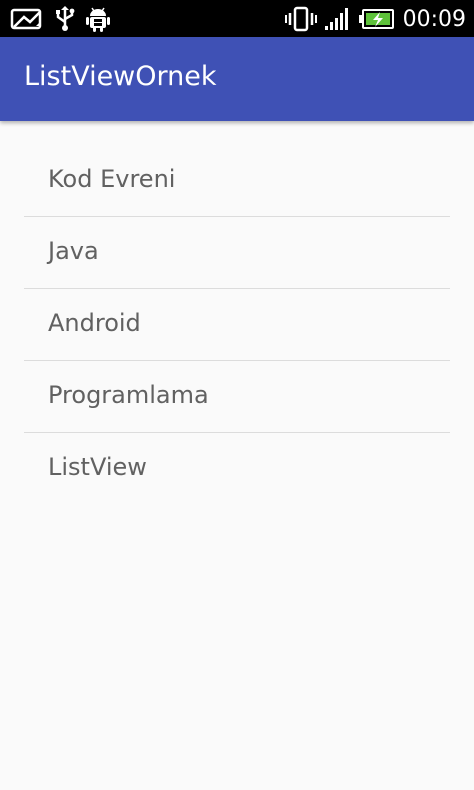 This screenshot has height=790, width=474. Describe the element at coordinates (27, 19) in the screenshot. I see `photo-icon` at that location.